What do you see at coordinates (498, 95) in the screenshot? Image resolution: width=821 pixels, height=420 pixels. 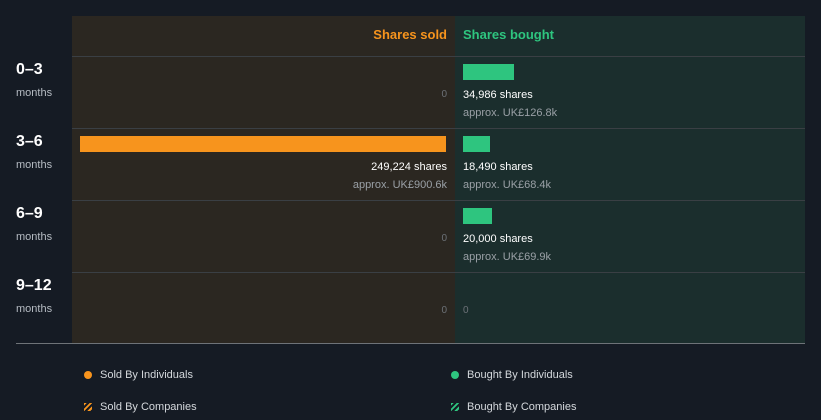 I see `bought-shares-label: 34,986 shares` at bounding box center [498, 95].